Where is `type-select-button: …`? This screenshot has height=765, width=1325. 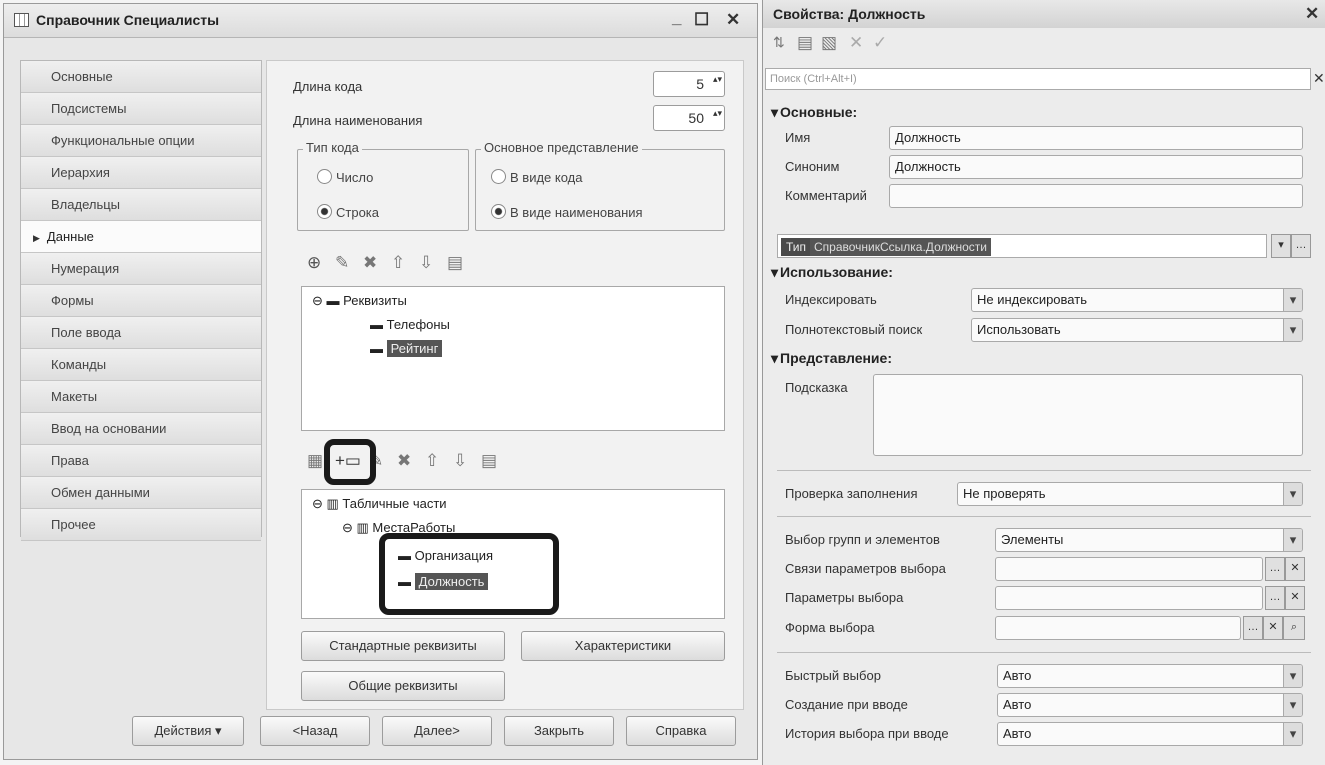
type-select-button: … is located at coordinates (1301, 246).